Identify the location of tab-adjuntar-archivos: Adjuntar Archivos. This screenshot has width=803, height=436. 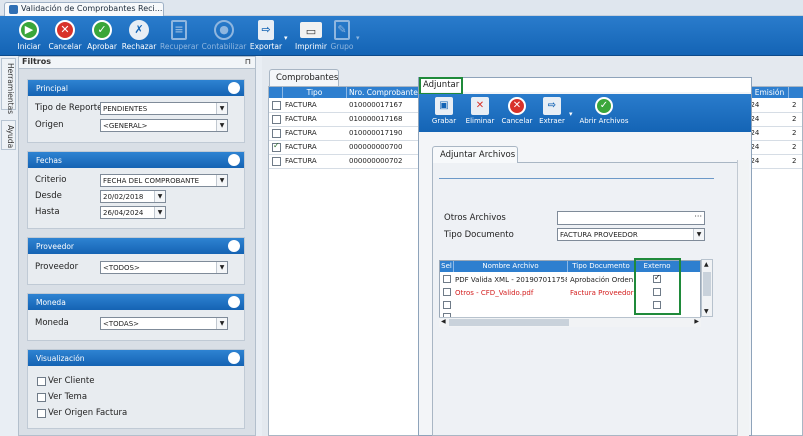
(475, 154).